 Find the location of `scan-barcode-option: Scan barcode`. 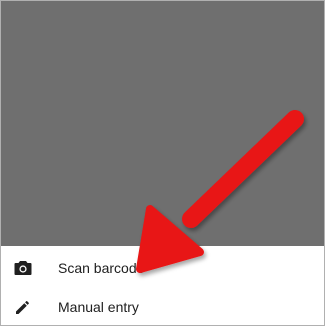

scan-barcode-option: Scan barcode is located at coordinates (162, 268).